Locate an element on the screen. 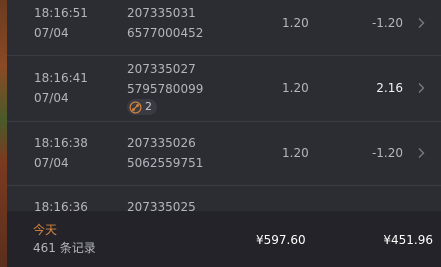 This screenshot has height=267, width=441. row-id-line1: 207335026 is located at coordinates (161, 143).